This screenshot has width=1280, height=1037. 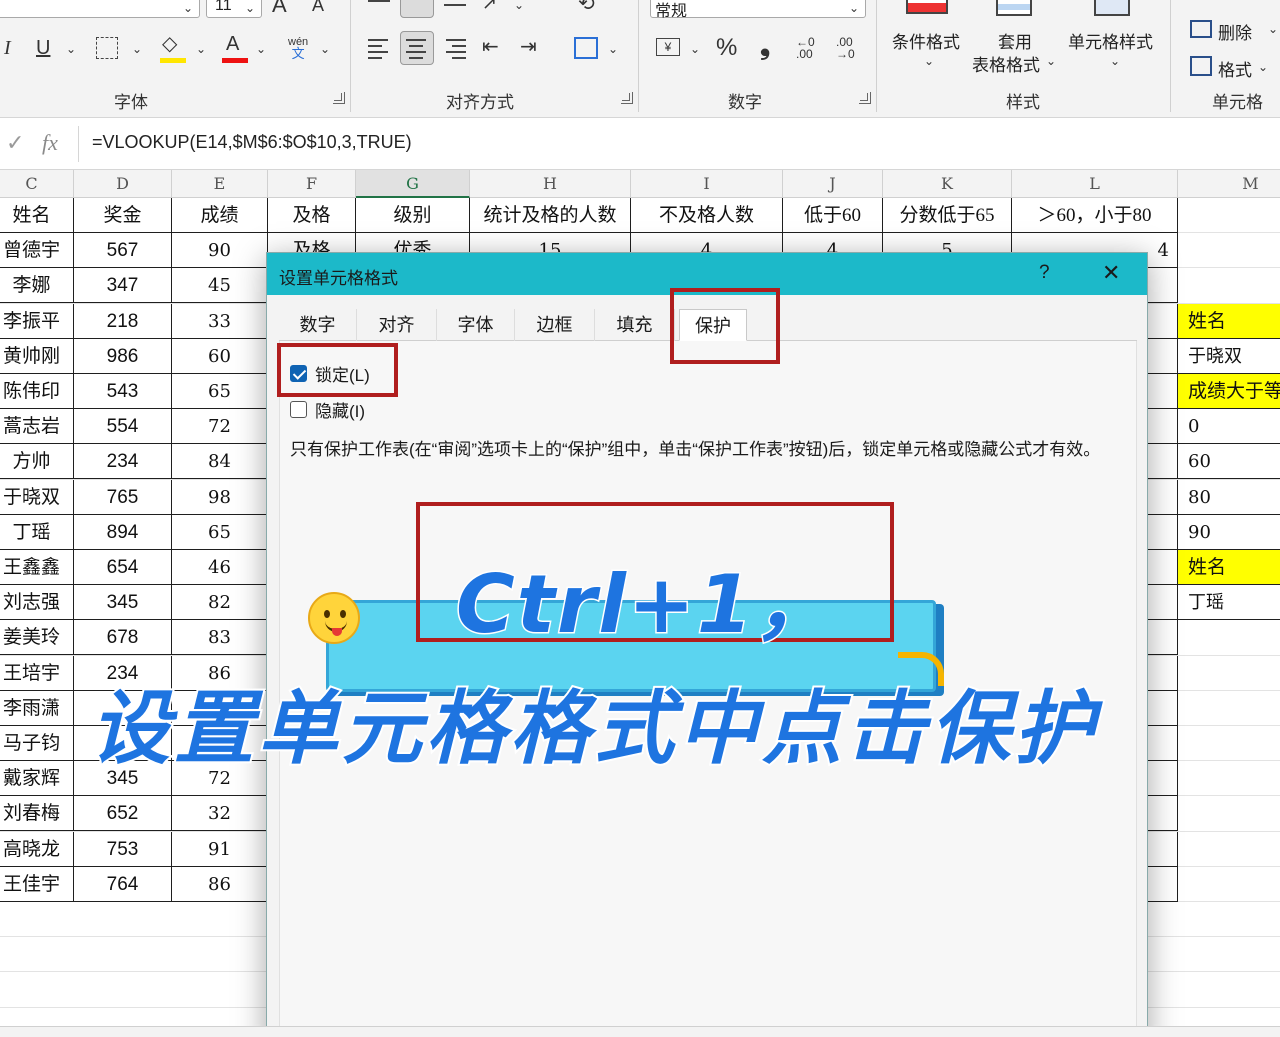 I want to click on column-header-e: E, so click(x=220, y=184).